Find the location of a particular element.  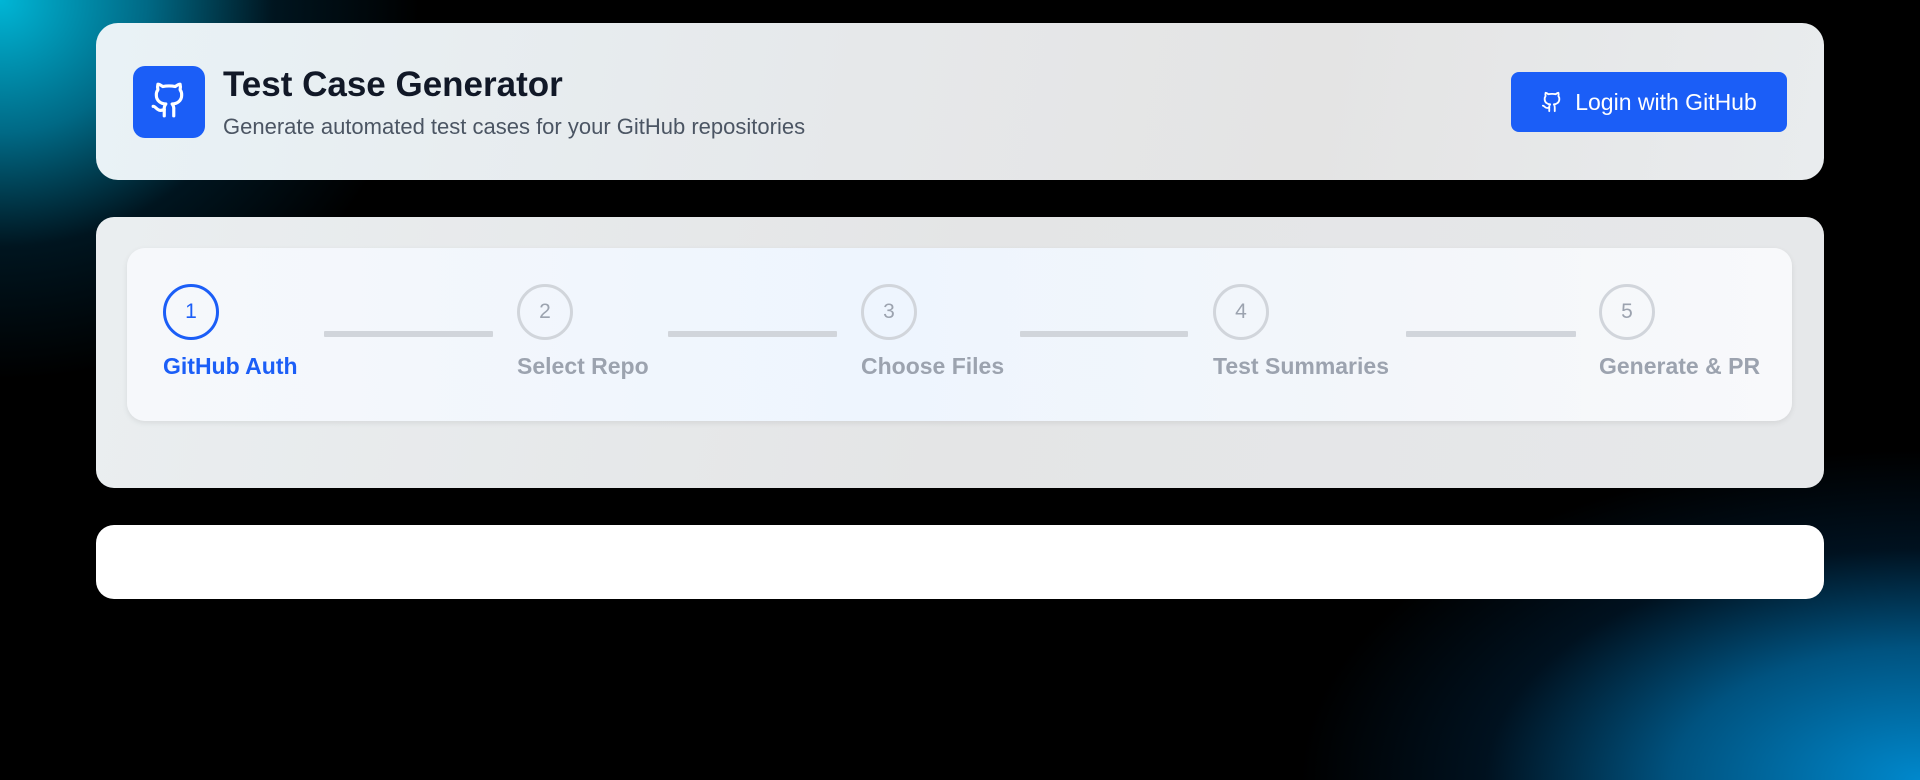

step-label: Select Repo is located at coordinates (583, 366).